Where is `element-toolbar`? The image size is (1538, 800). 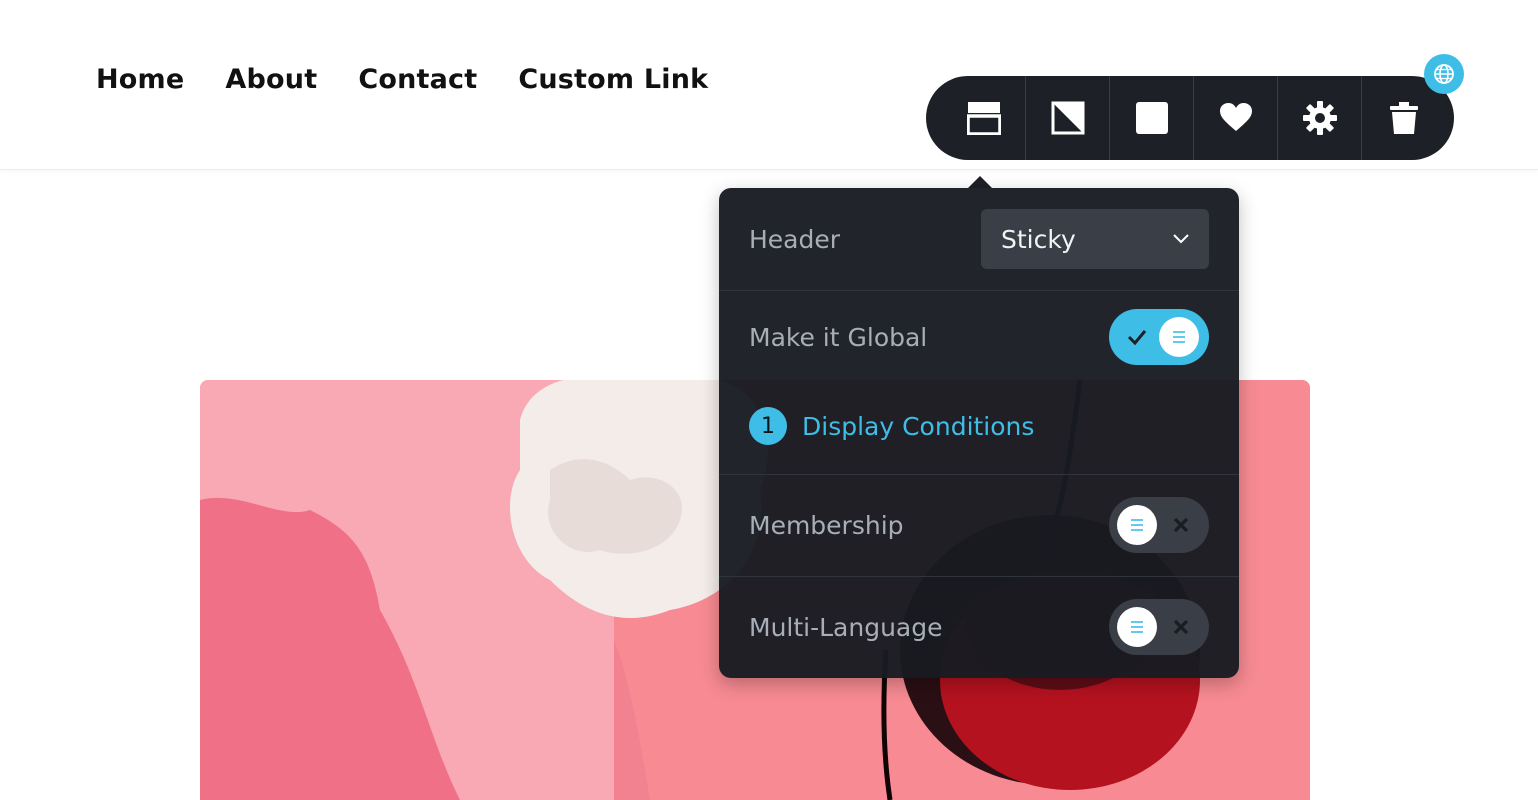 element-toolbar is located at coordinates (1190, 118).